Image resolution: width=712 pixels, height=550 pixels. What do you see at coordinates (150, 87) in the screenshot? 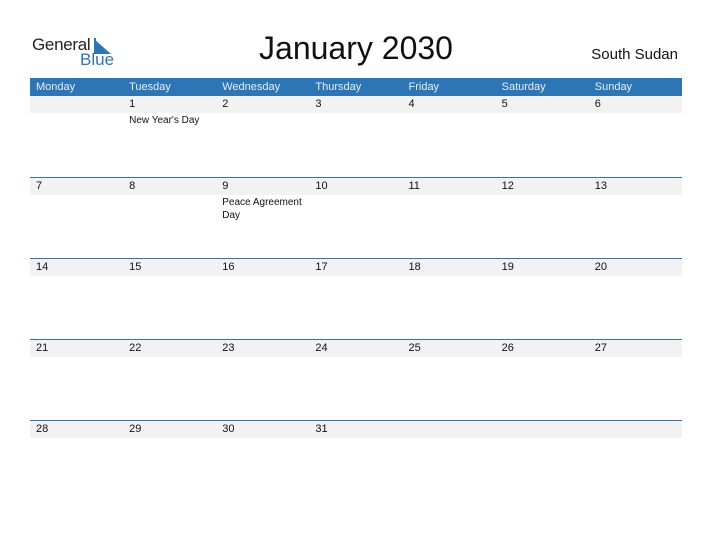
I see `weekday-tuesday: Tuesday` at bounding box center [150, 87].